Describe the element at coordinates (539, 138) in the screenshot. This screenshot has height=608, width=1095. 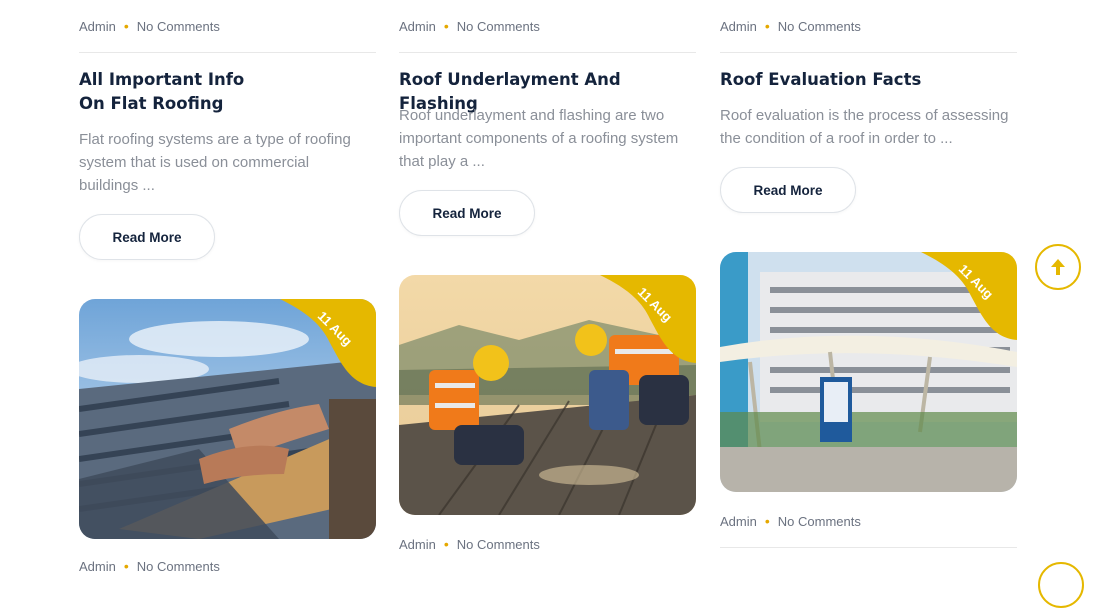
I see `excerpt-line: important components of a roofing system` at that location.